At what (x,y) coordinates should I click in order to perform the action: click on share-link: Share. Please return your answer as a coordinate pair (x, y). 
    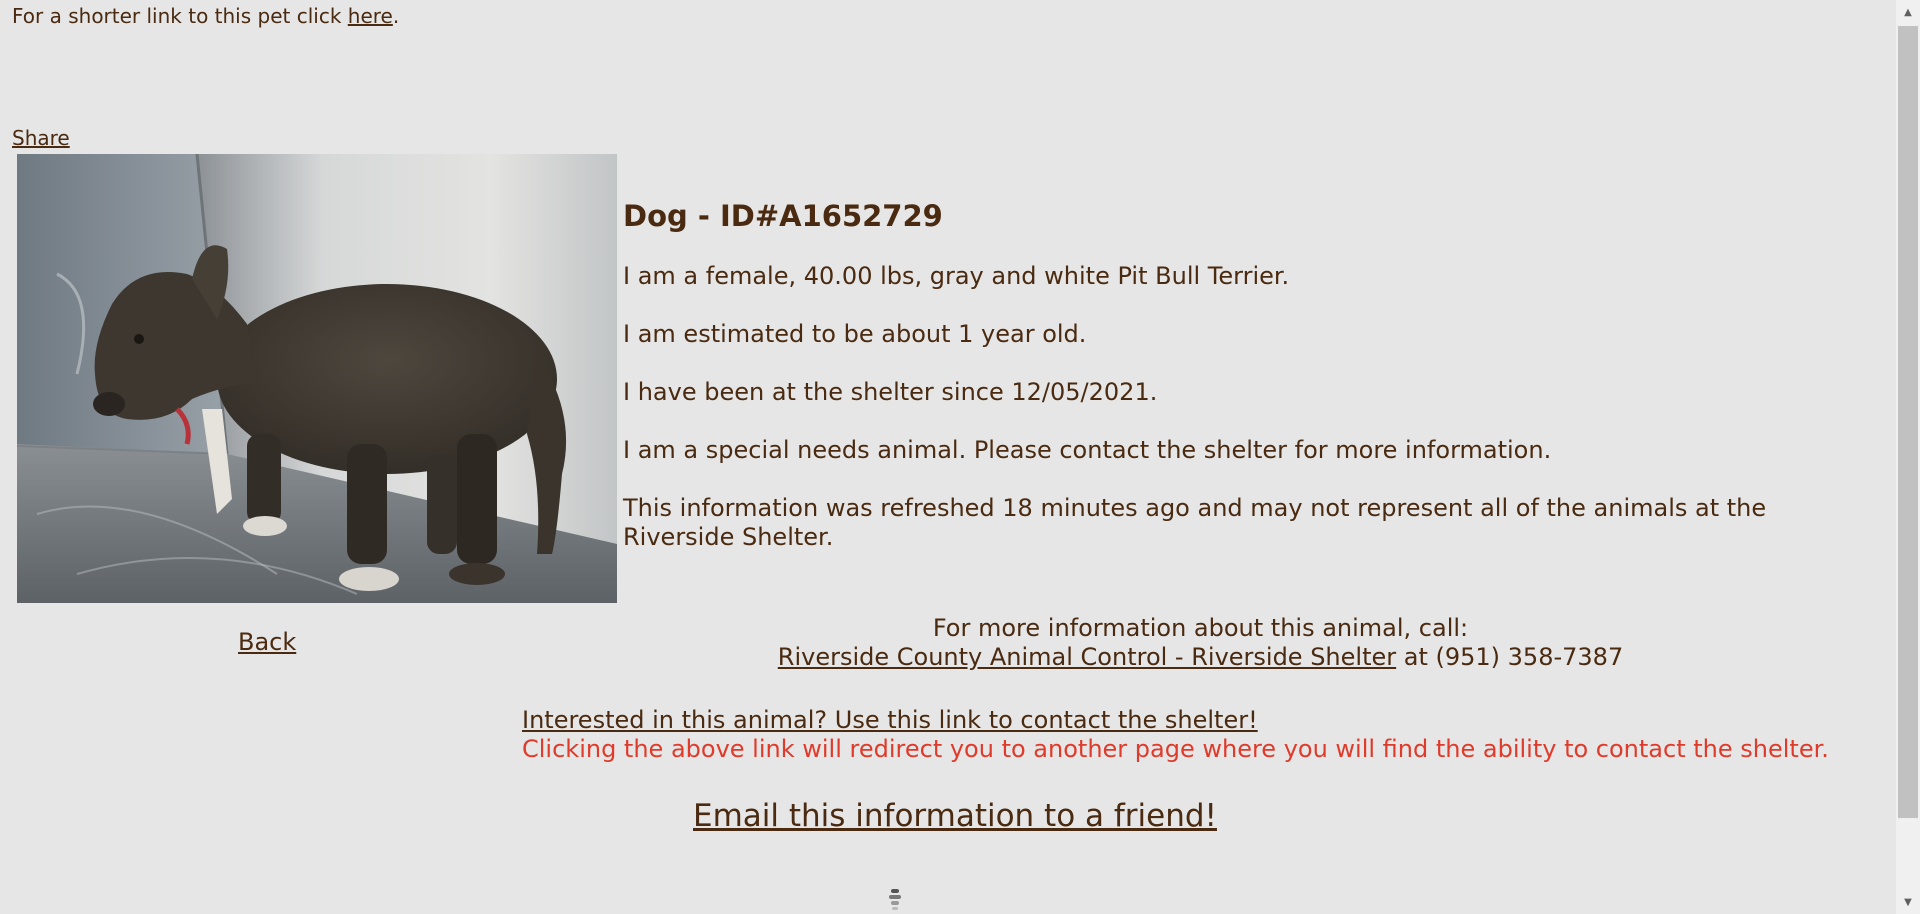
    Looking at the image, I should click on (41, 138).